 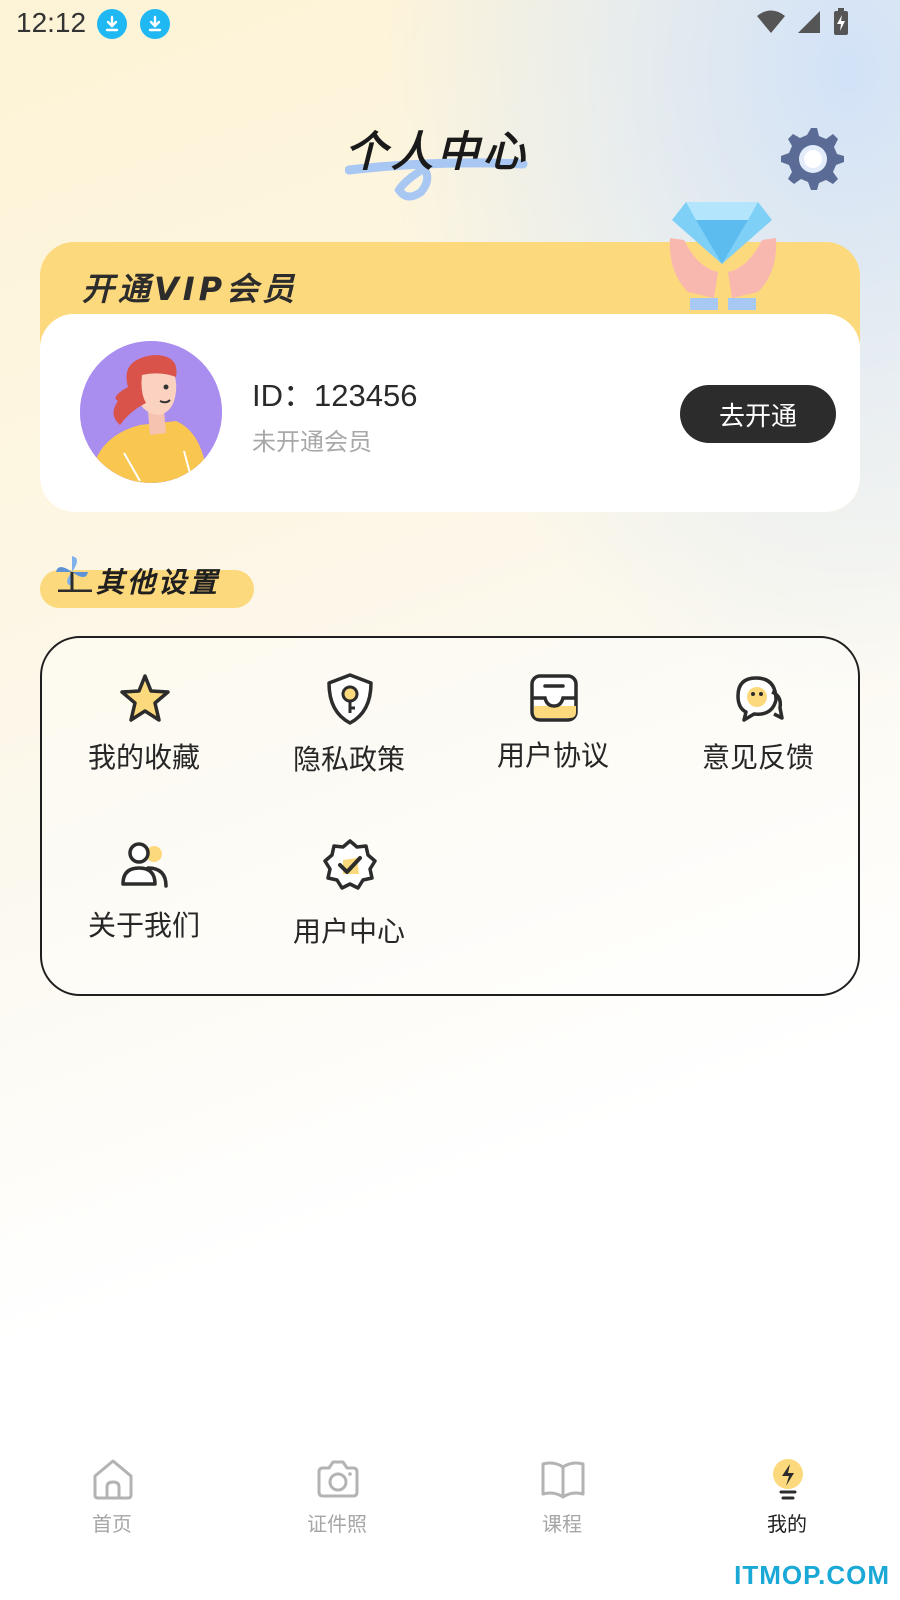 What do you see at coordinates (553, 737) in the screenshot?
I see `user-agreement-item: 用户协议` at bounding box center [553, 737].